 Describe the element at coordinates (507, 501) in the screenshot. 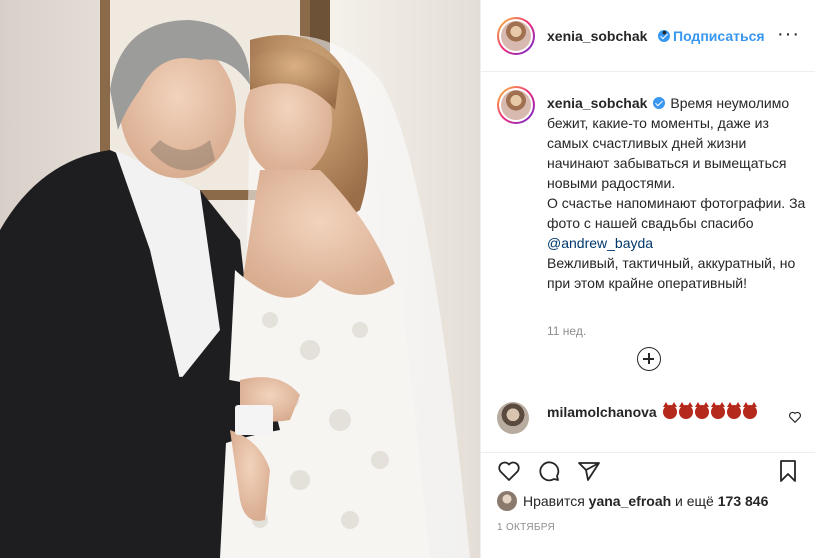

I see `liker-avatar` at that location.